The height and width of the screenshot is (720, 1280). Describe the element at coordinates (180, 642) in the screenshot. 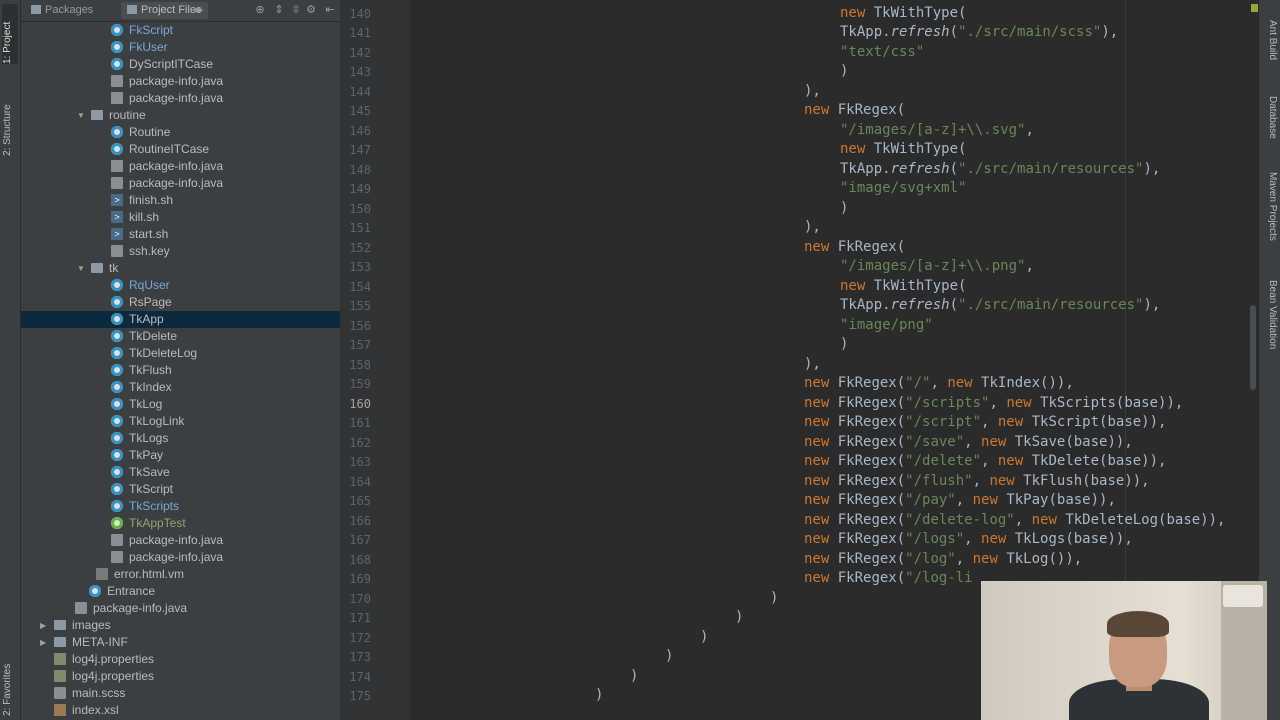

I see `tree-folder: ▶ META-INF` at that location.